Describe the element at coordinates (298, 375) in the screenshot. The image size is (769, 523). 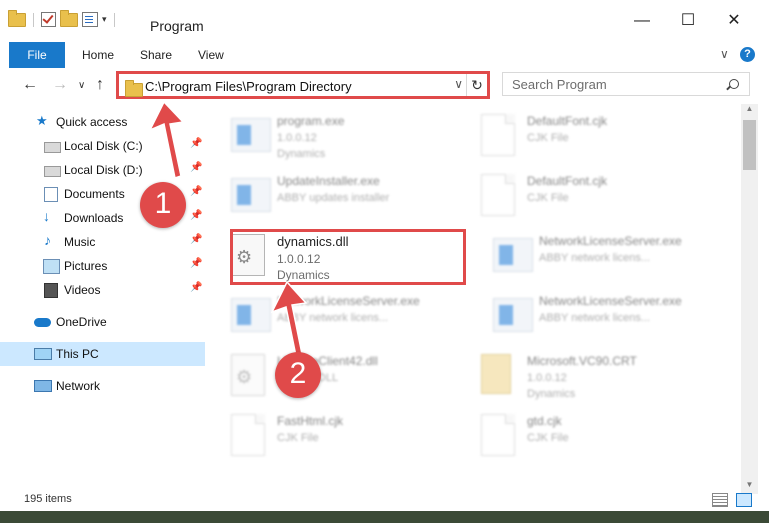
I see `step-badge-2: 2` at that location.